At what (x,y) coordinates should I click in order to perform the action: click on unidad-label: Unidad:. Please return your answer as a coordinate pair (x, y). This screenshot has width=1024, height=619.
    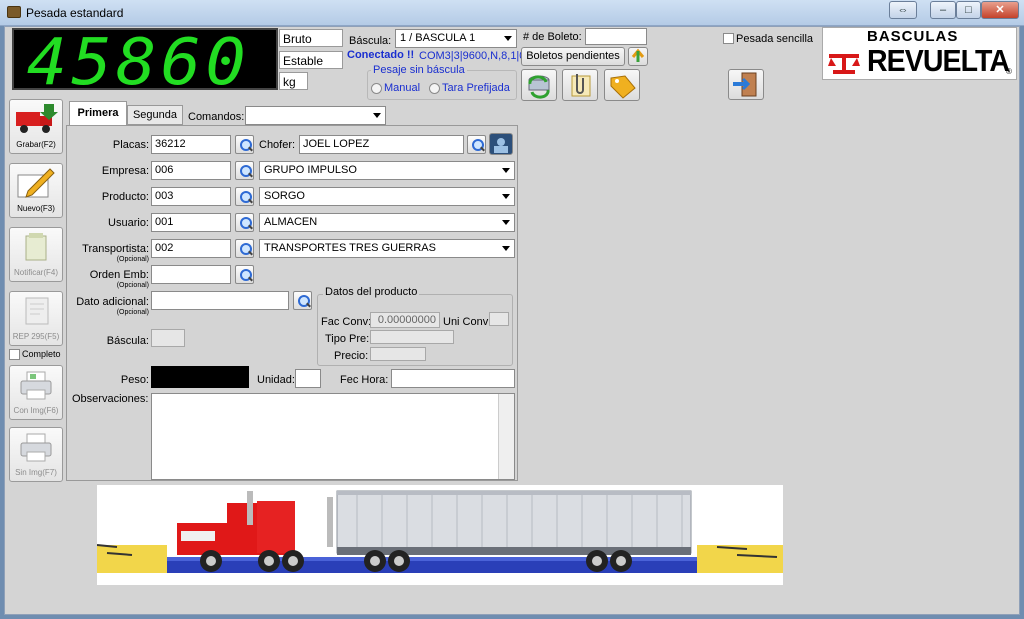
    Looking at the image, I should click on (276, 380).